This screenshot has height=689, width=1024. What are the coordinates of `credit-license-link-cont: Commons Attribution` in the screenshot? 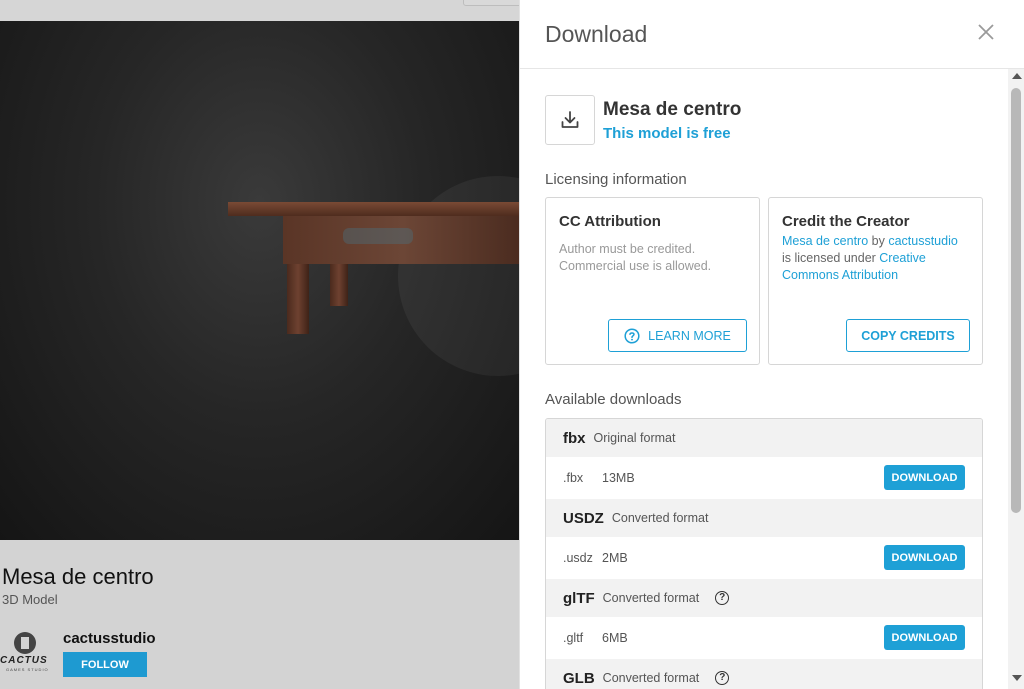 It's located at (840, 275).